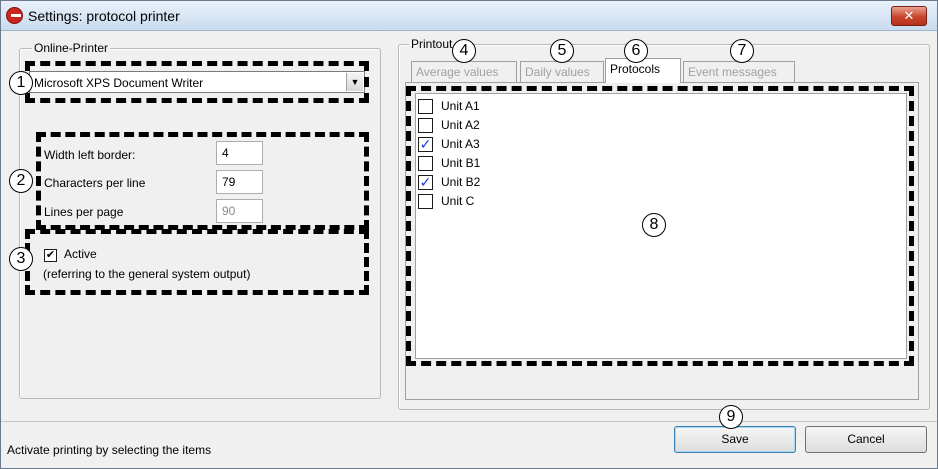 The image size is (938, 469). What do you see at coordinates (464, 71) in the screenshot?
I see `tab-average-values: Average values` at bounding box center [464, 71].